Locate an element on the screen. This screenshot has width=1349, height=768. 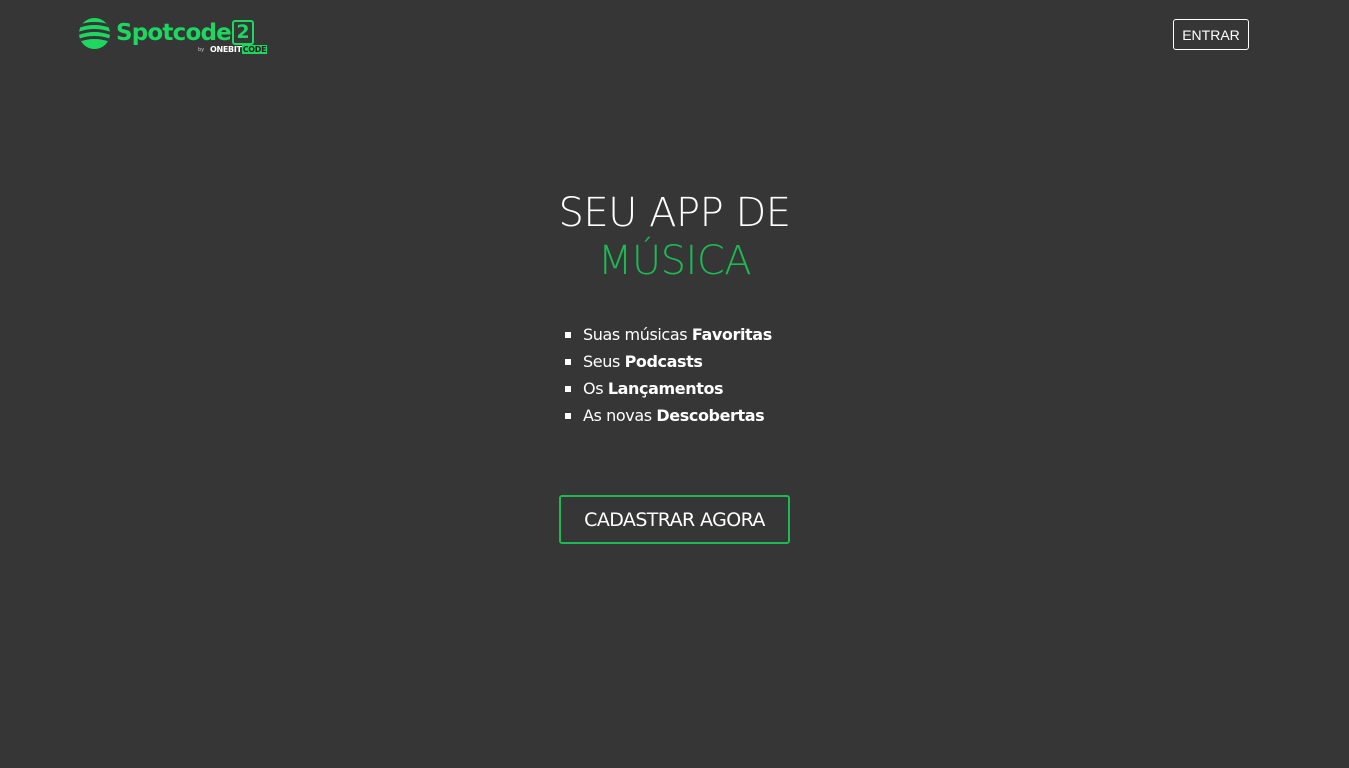
feature-text: As novas is located at coordinates (620, 415).